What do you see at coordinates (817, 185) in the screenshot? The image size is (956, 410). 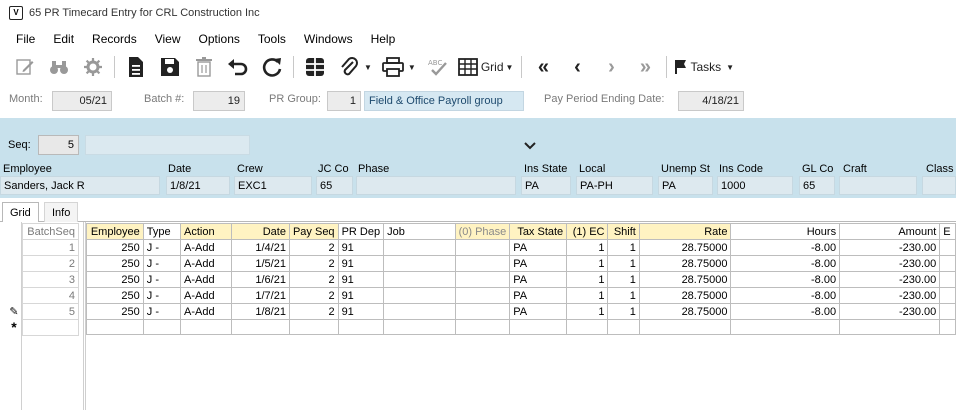 I see `gl-co-field: 65` at bounding box center [817, 185].